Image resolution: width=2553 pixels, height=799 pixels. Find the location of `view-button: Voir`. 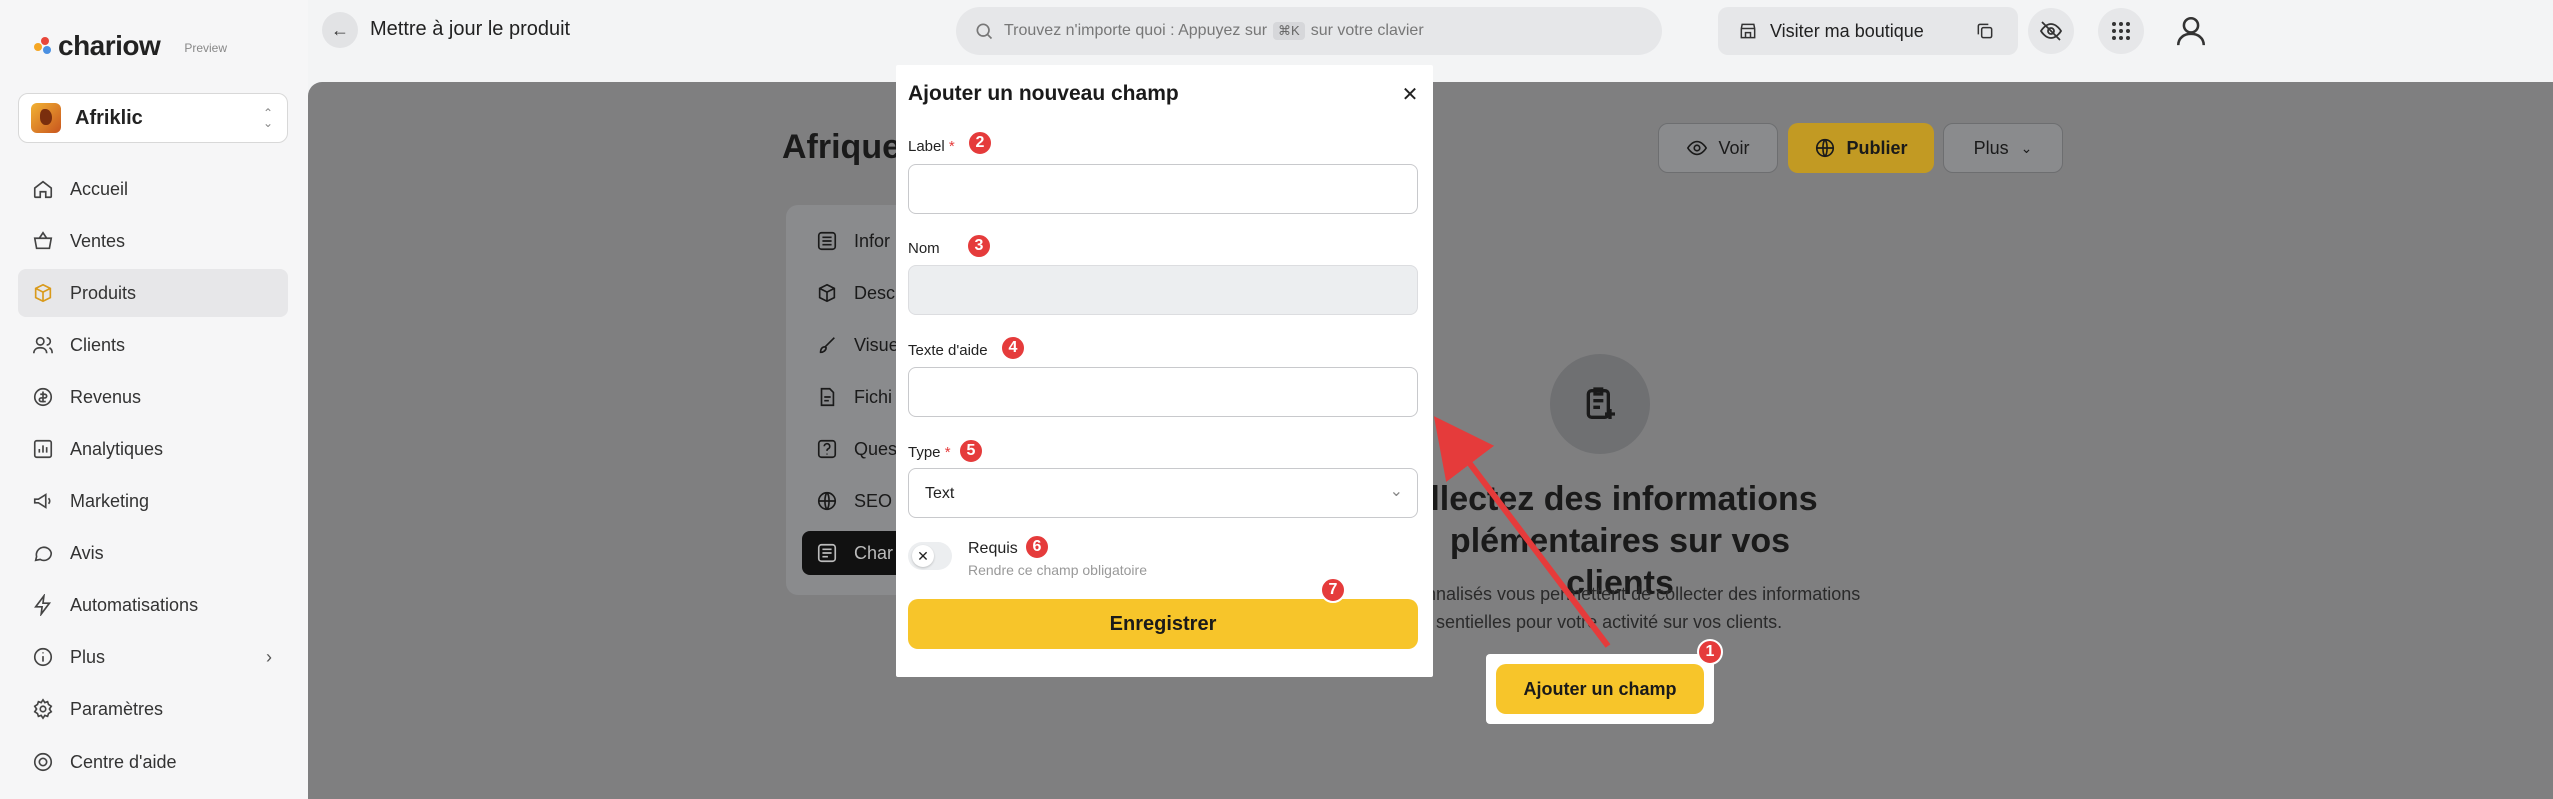

view-button: Voir is located at coordinates (1718, 148).